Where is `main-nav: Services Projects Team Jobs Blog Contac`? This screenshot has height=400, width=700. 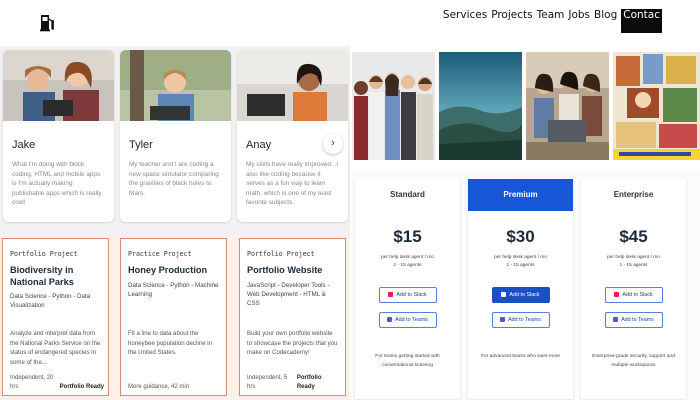 main-nav: Services Projects Team Jobs Blog Contac is located at coordinates (550, 21).